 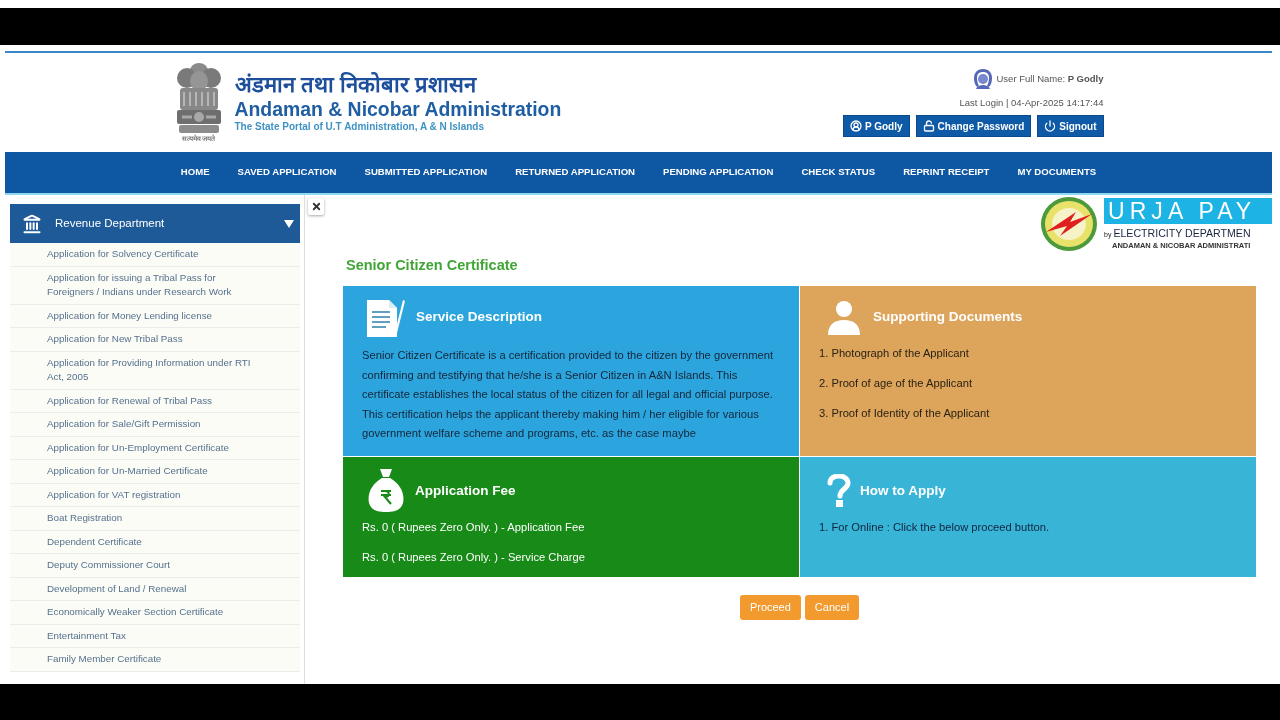 I want to click on card-title: How to Apply, so click(x=903, y=491).